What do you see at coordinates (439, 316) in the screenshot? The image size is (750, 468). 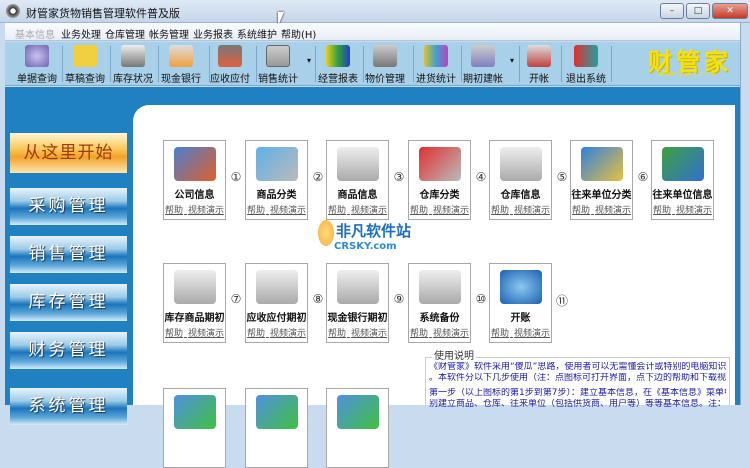 I see `tile-label: 系统备份` at bounding box center [439, 316].